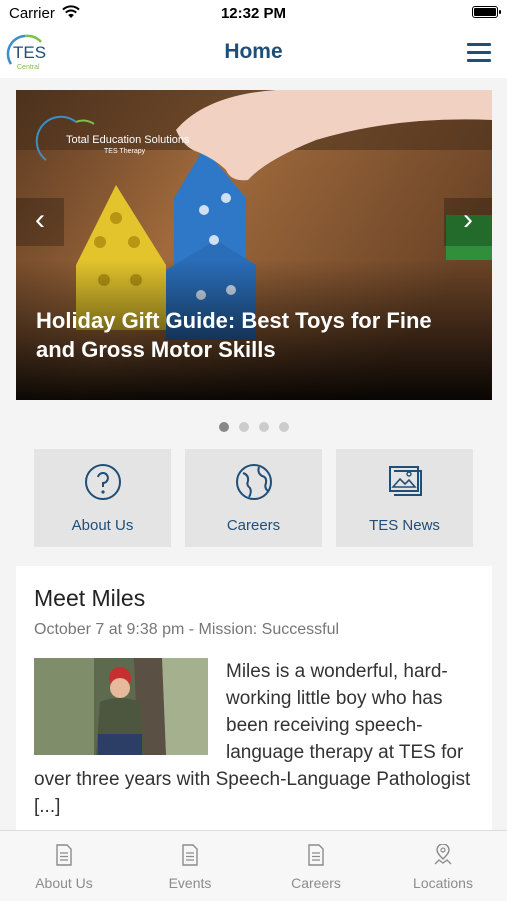 The image size is (507, 901). What do you see at coordinates (128, 144) in the screenshot?
I see `carousel-brand-text: Total Education Solutions TES Therapy` at bounding box center [128, 144].